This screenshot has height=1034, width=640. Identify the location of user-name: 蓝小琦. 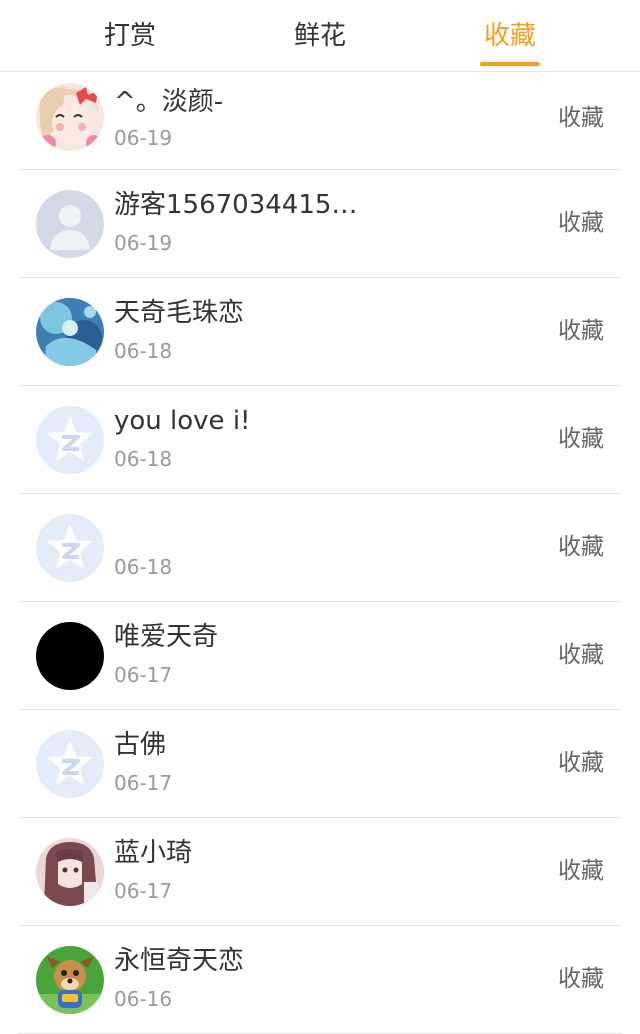
(153, 853).